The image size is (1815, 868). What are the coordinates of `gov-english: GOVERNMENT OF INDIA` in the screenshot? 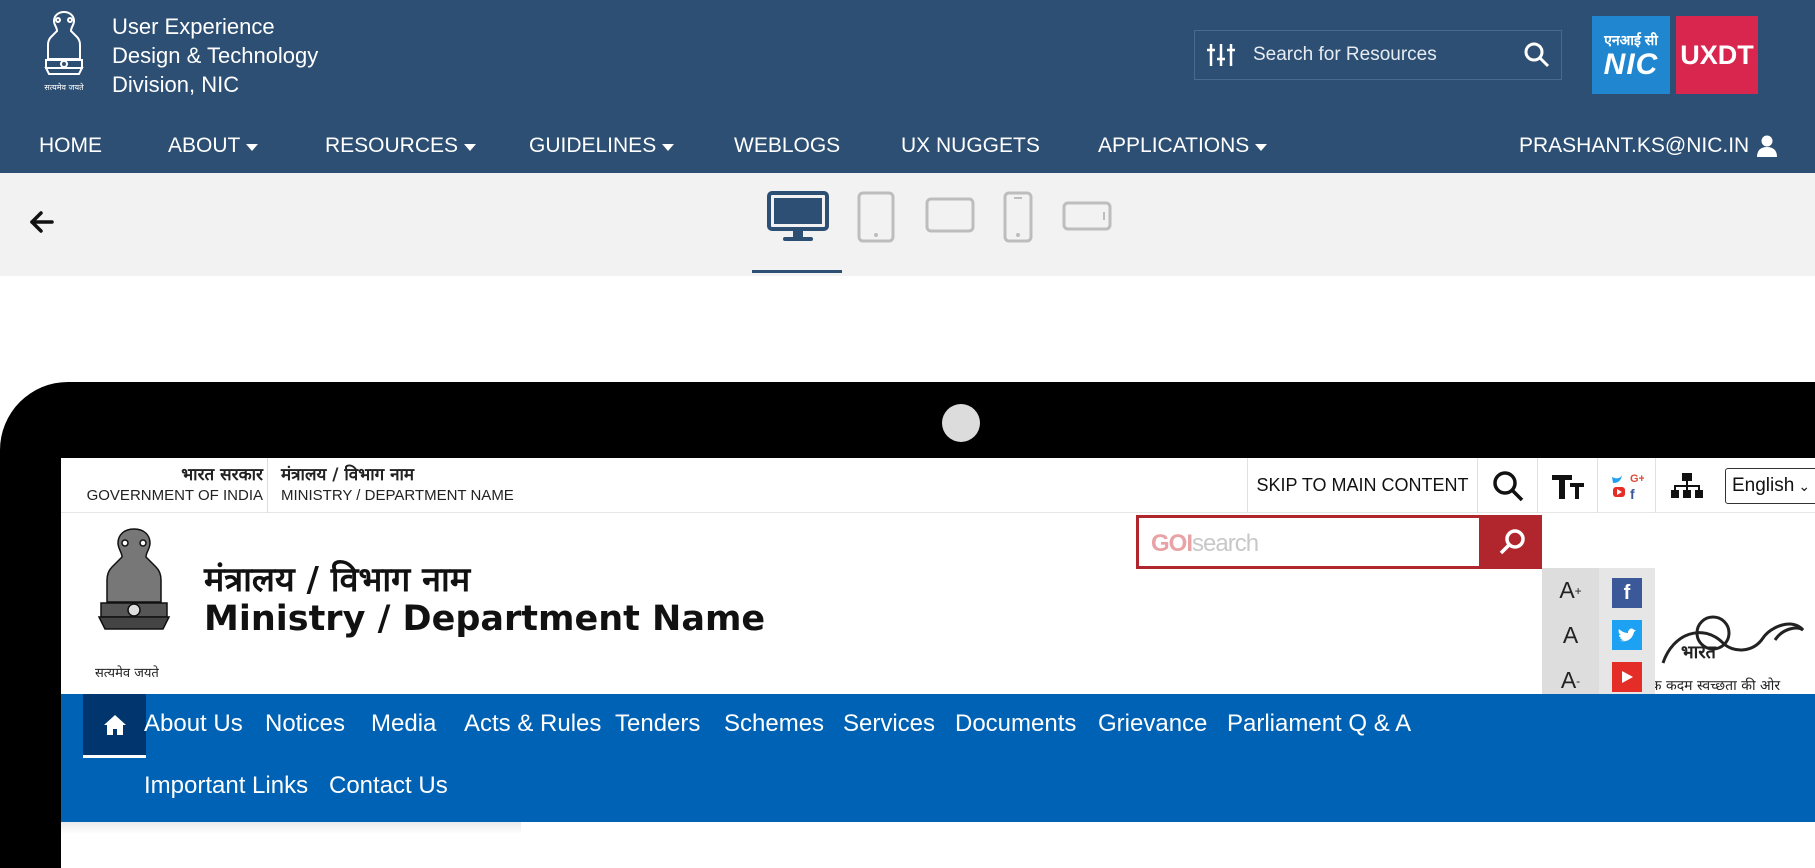 It's located at (174, 495).